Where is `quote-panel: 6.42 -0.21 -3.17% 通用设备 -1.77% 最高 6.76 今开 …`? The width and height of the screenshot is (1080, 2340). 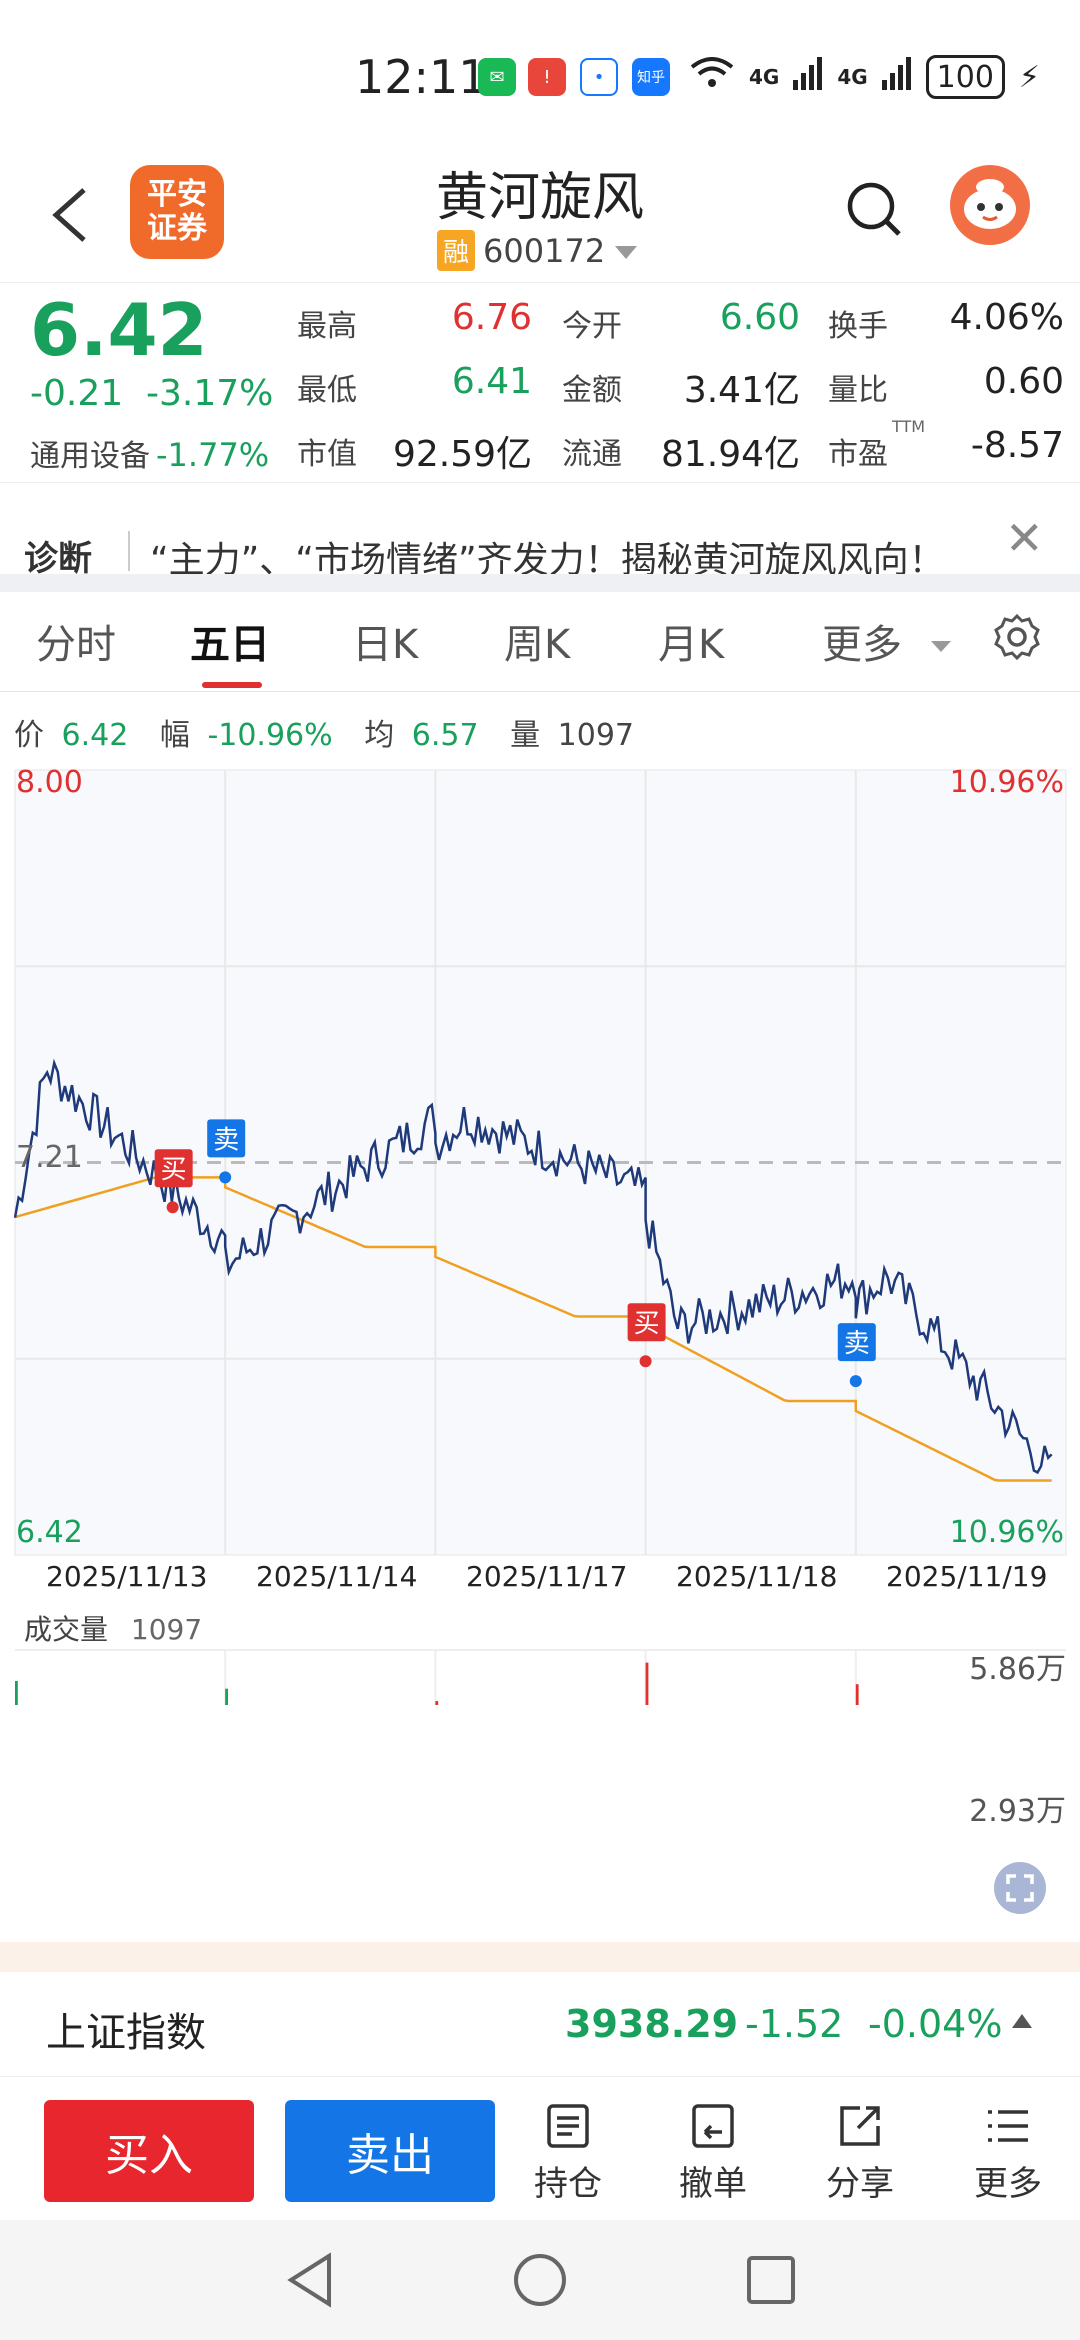
quote-panel: 6.42 -0.21 -3.17% 通用设备 -1.77% 最高 6.76 今开 … is located at coordinates (540, 382).